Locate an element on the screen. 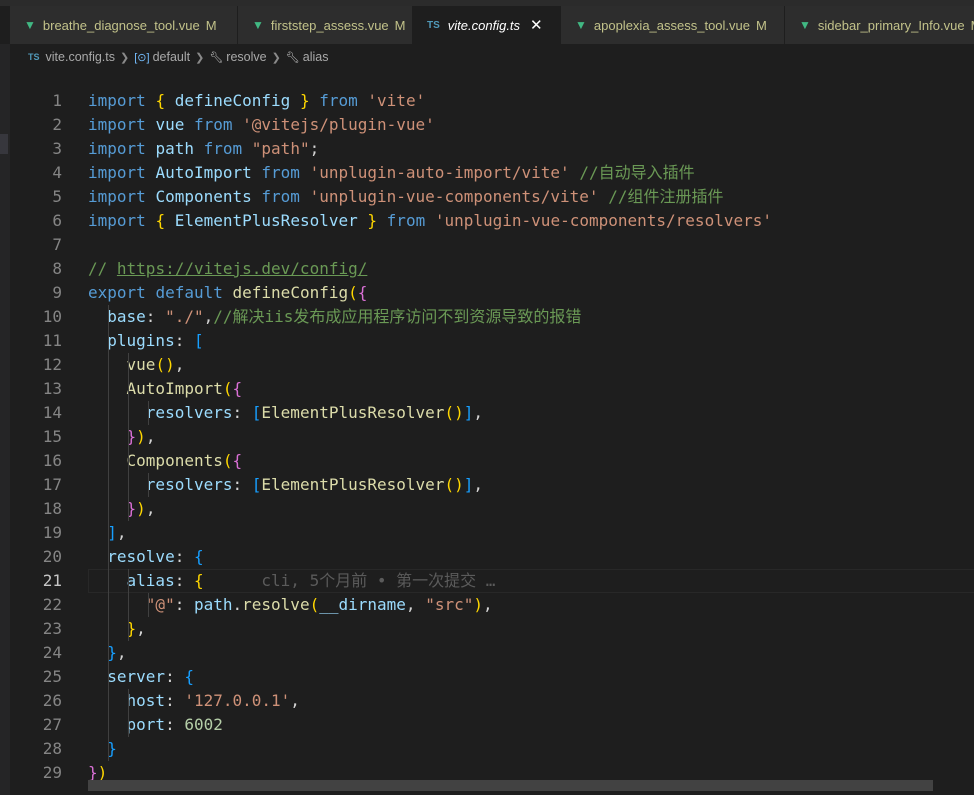 Image resolution: width=974 pixels, height=795 pixels. line-number: 21 is located at coordinates (52, 580).